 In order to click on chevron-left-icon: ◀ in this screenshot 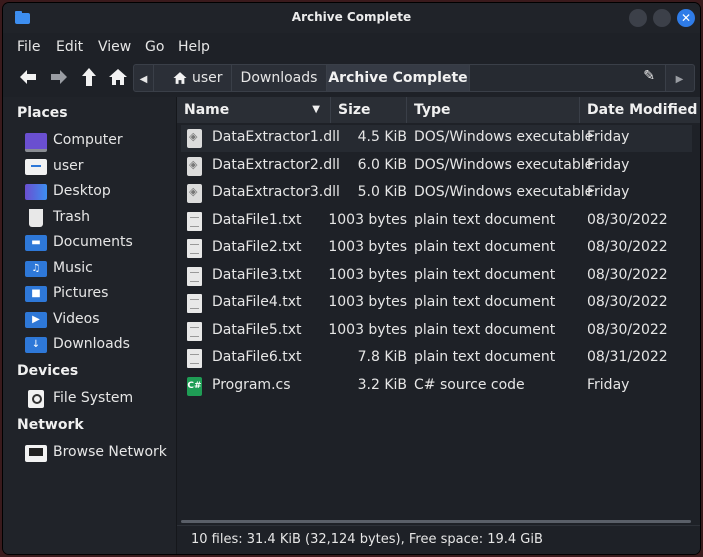, I will do `click(143, 79)`.